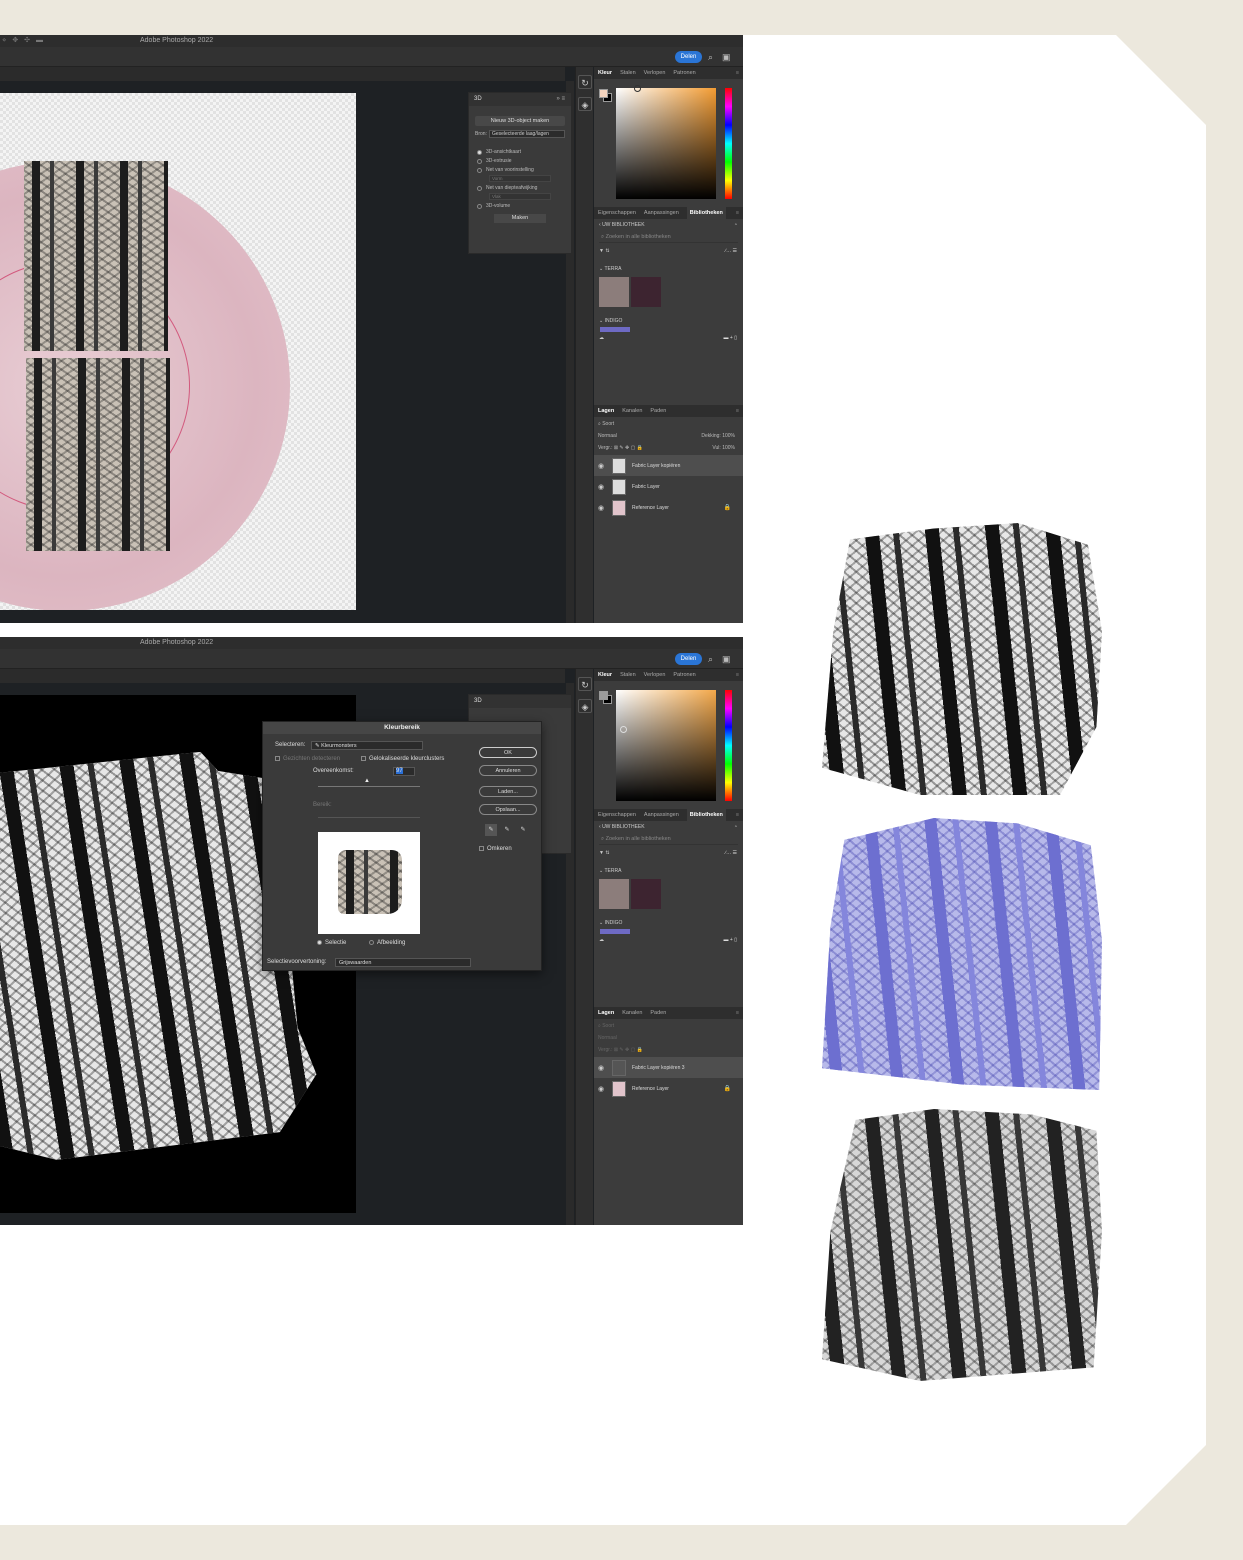  I want to click on localized-clusters-checkbox: Gelokaliseerde kleurclusters, so click(402, 759).